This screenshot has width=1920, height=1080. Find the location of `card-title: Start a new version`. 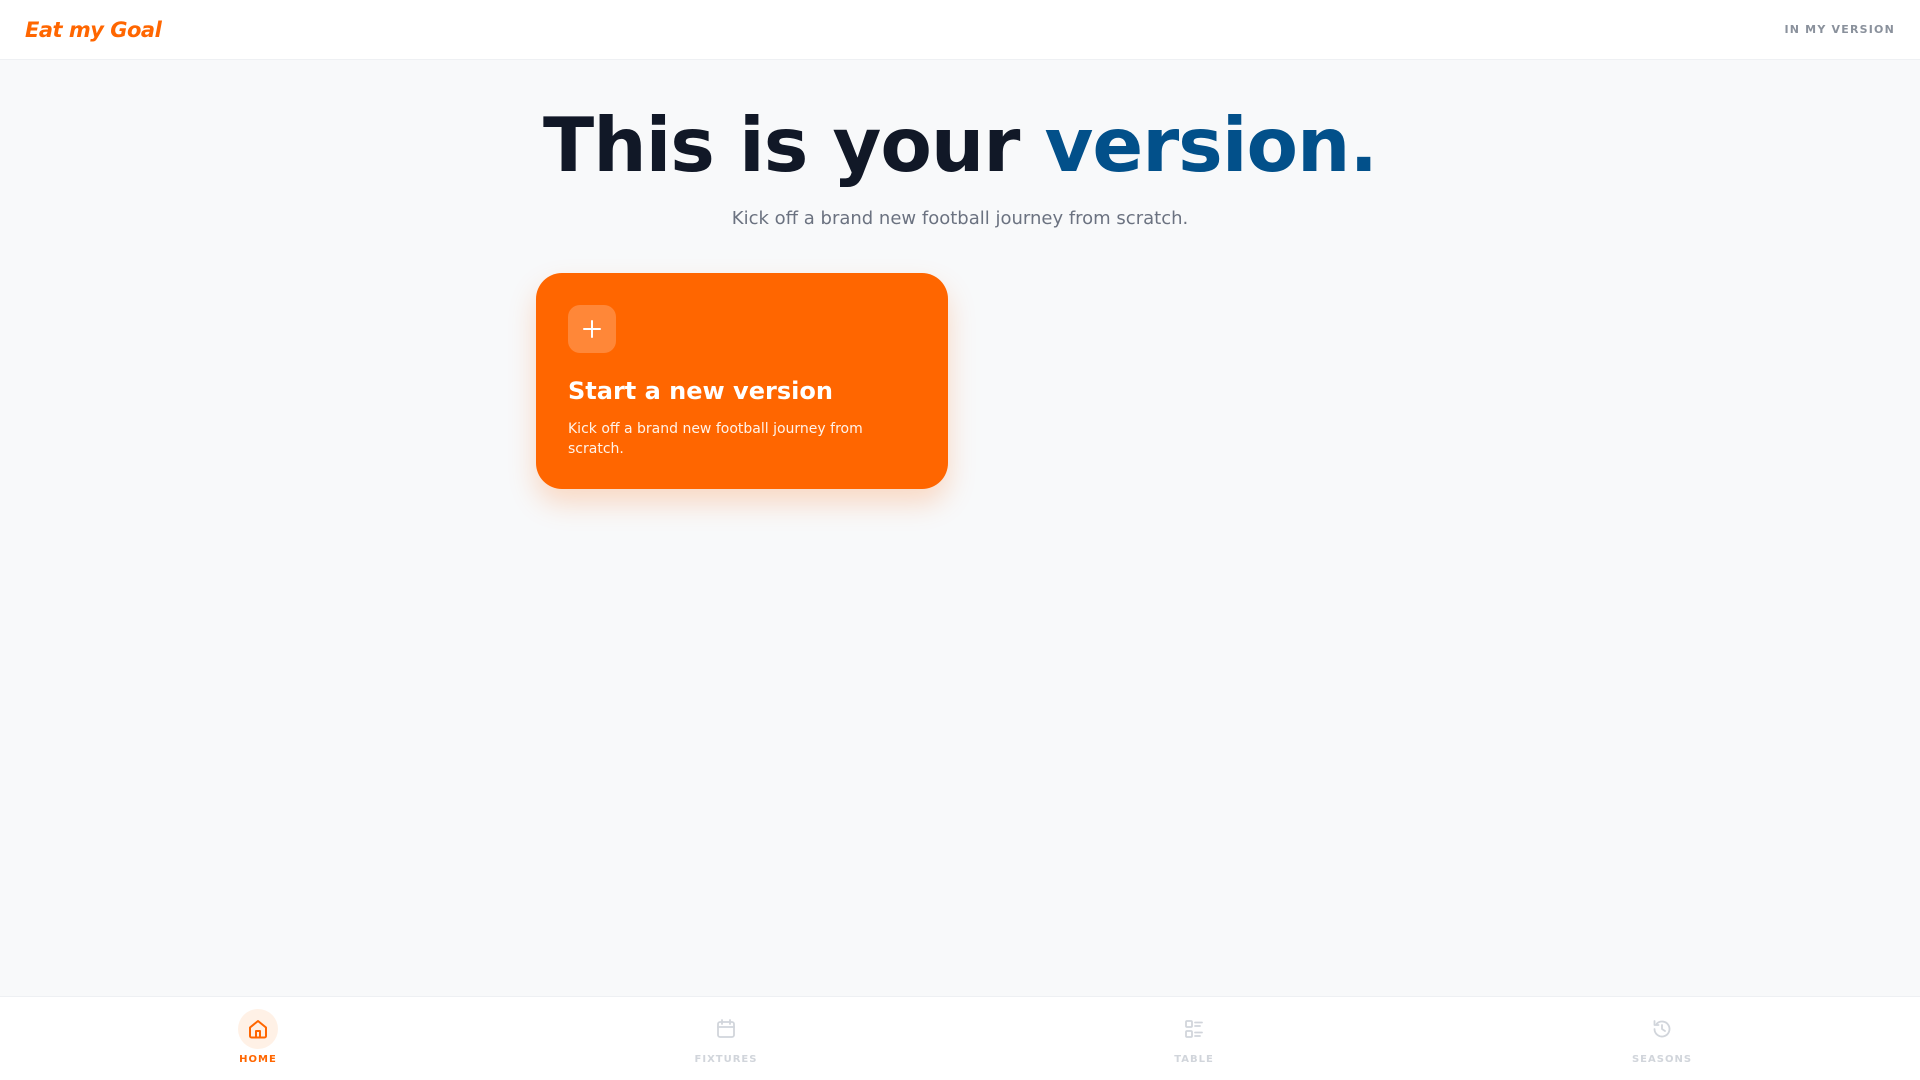

card-title: Start a new version is located at coordinates (700, 391).